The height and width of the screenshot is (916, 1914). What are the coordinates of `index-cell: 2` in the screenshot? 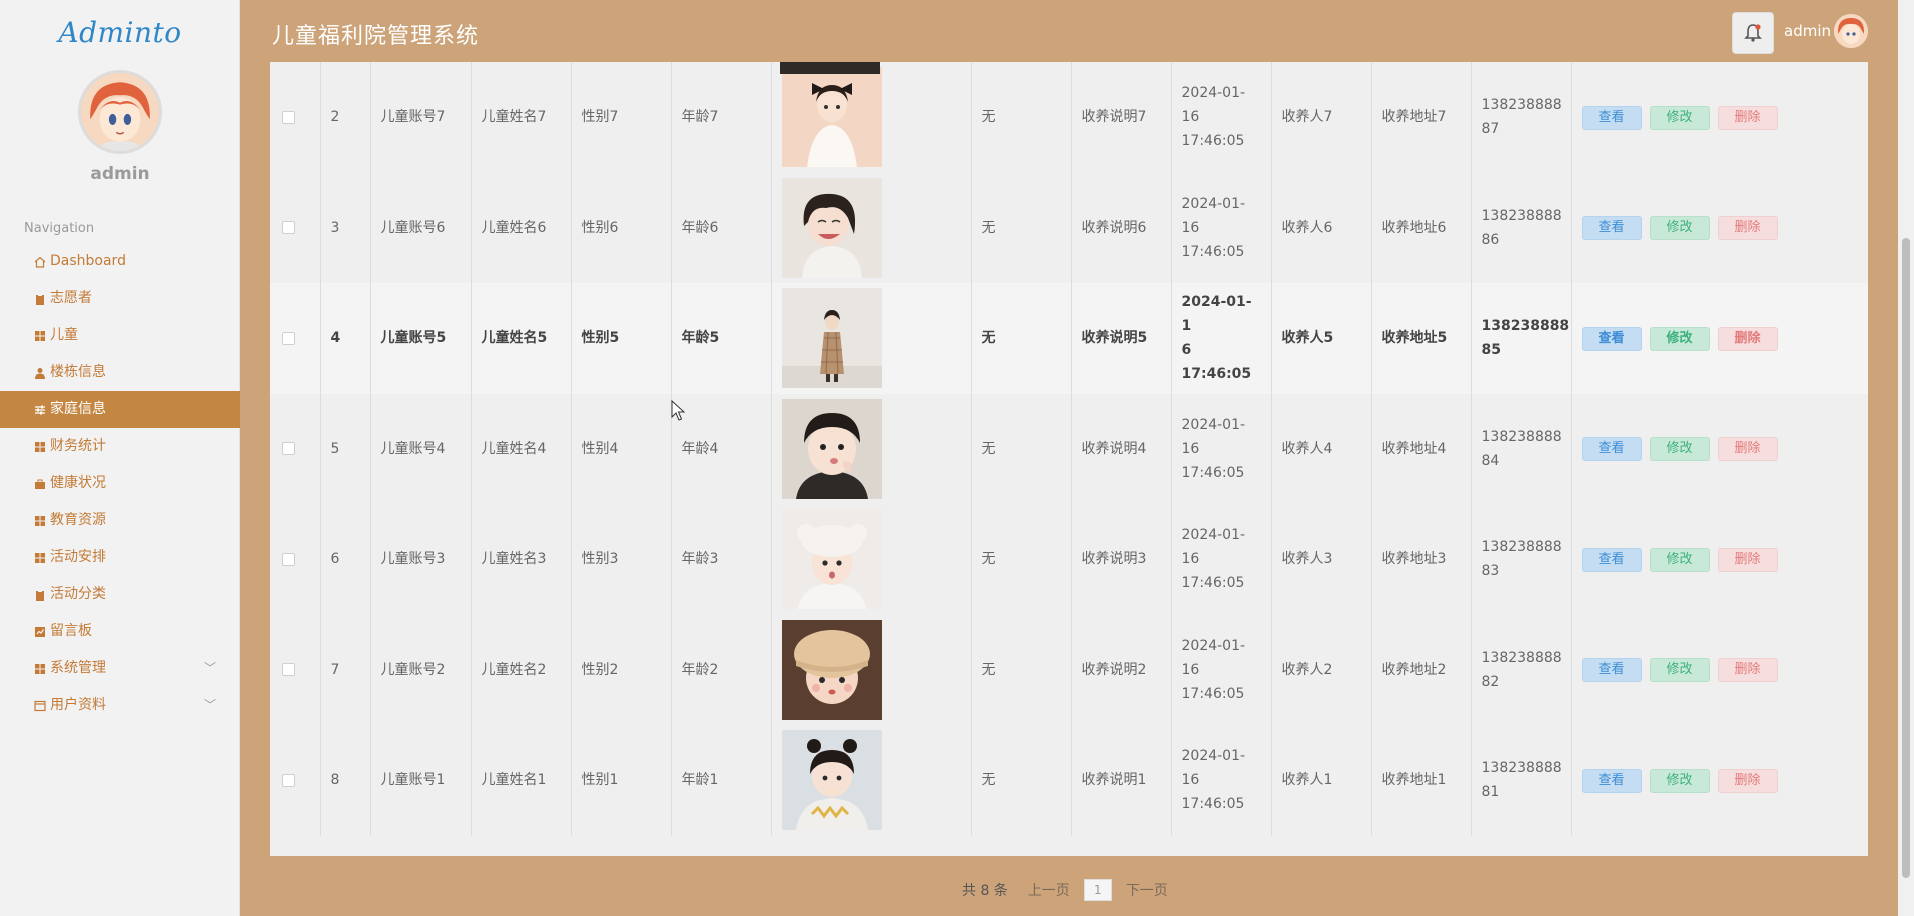 It's located at (345, 117).